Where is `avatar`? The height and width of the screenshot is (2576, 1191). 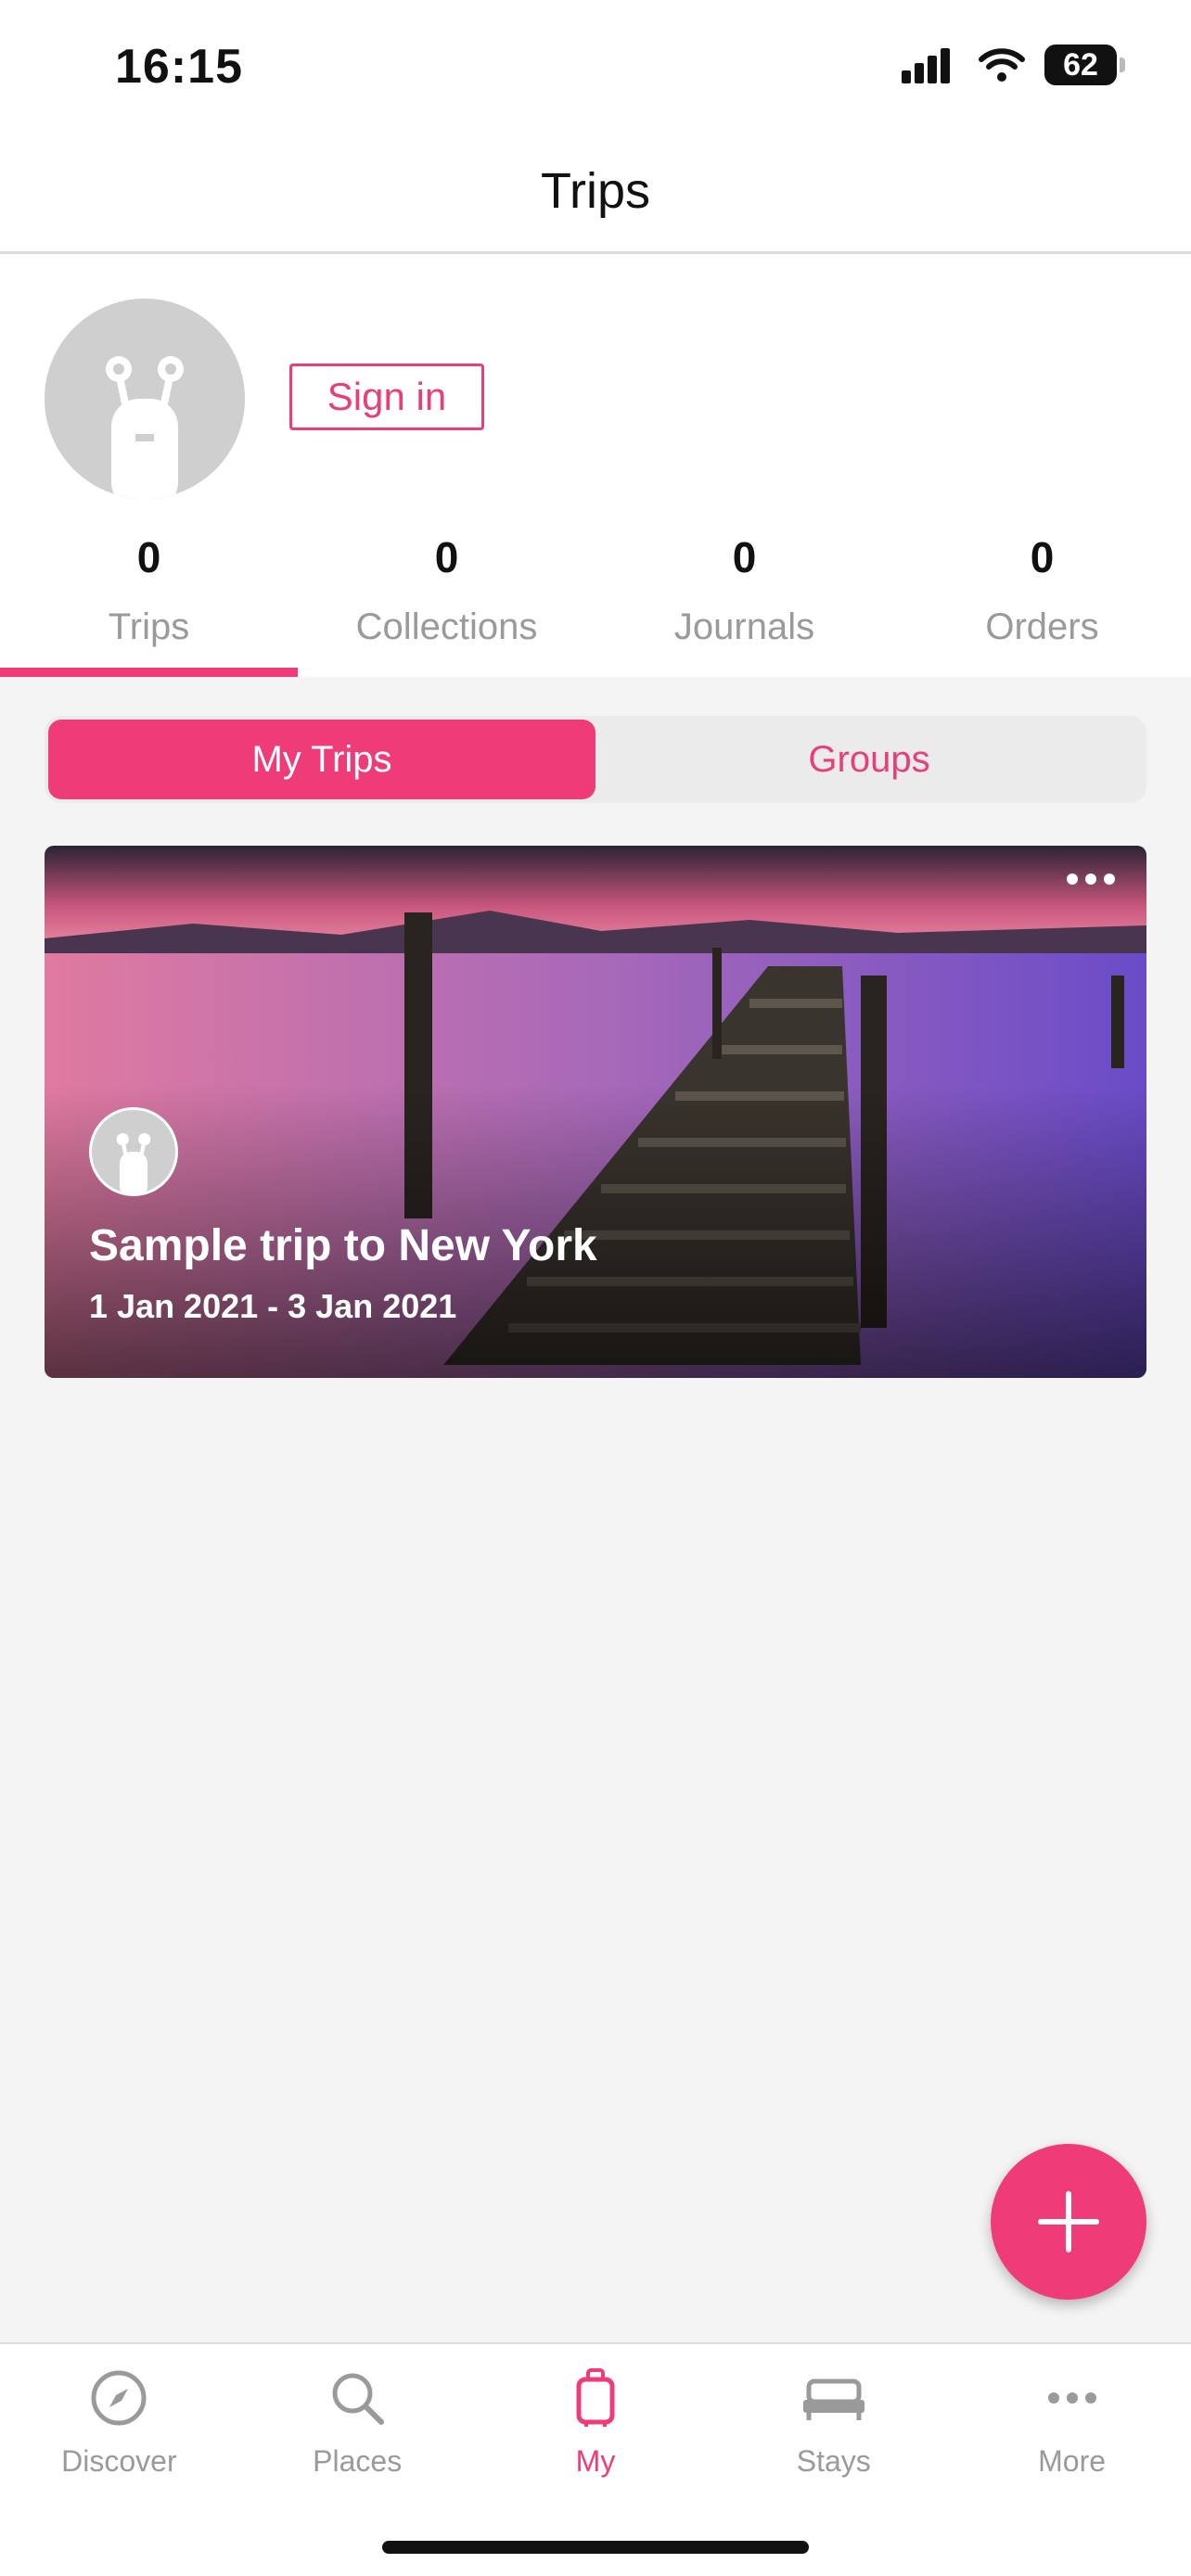 avatar is located at coordinates (145, 399).